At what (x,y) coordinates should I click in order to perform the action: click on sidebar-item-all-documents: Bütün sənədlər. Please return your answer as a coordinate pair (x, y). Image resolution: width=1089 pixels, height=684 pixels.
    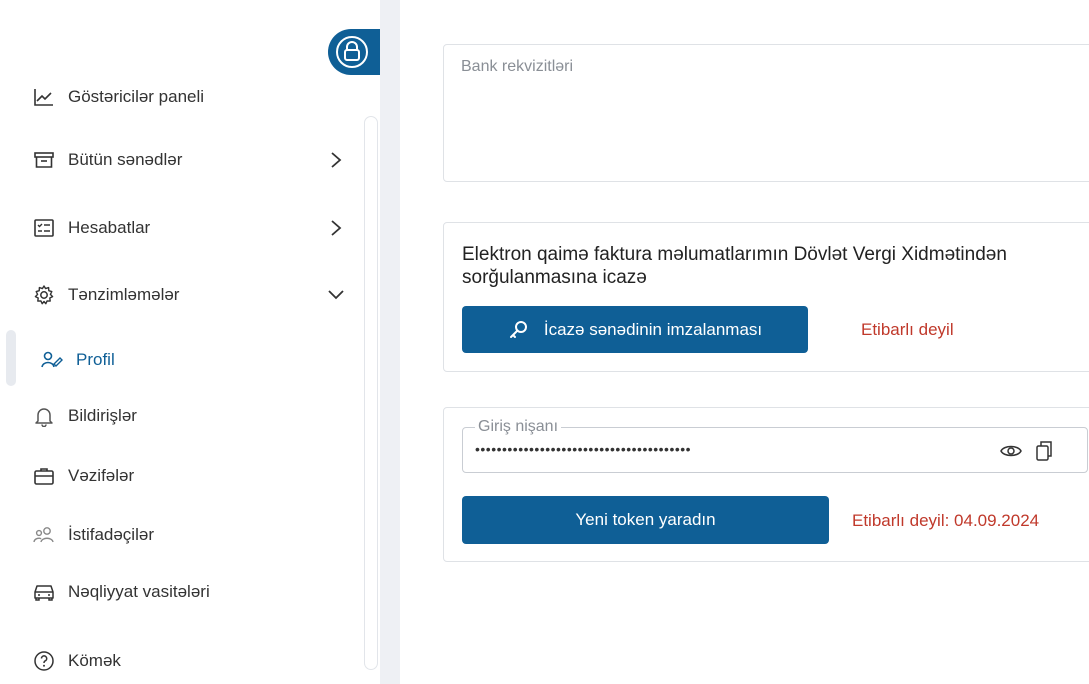
    Looking at the image, I should click on (107, 160).